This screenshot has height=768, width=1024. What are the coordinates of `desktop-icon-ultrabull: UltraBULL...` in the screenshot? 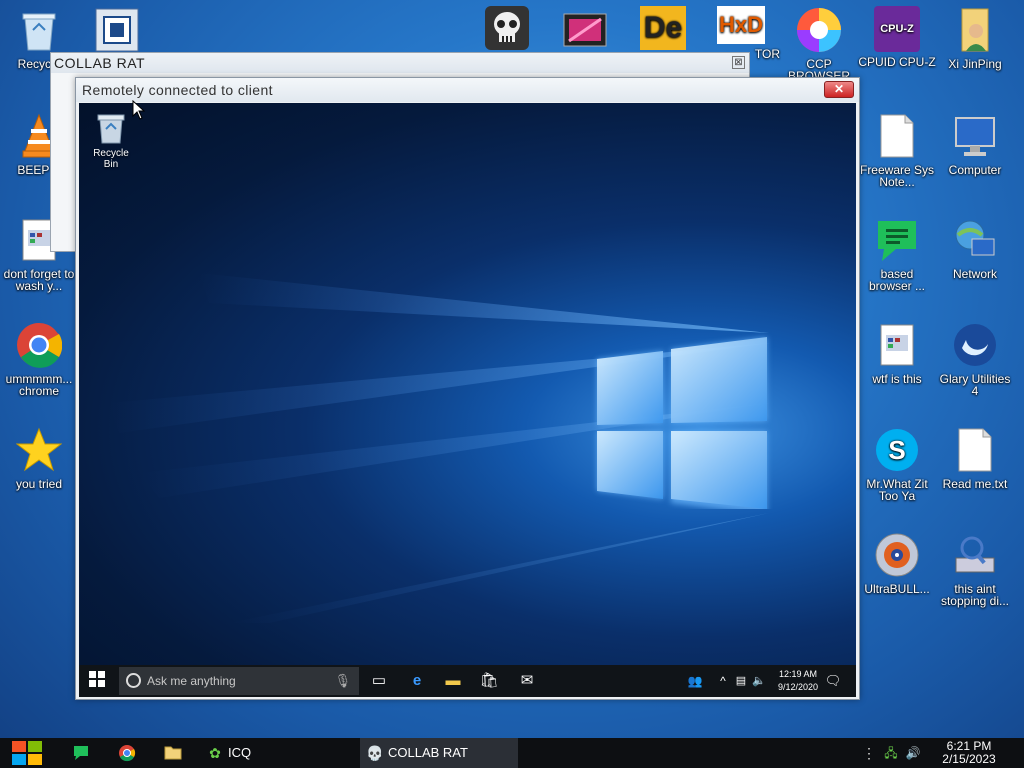 It's located at (897, 563).